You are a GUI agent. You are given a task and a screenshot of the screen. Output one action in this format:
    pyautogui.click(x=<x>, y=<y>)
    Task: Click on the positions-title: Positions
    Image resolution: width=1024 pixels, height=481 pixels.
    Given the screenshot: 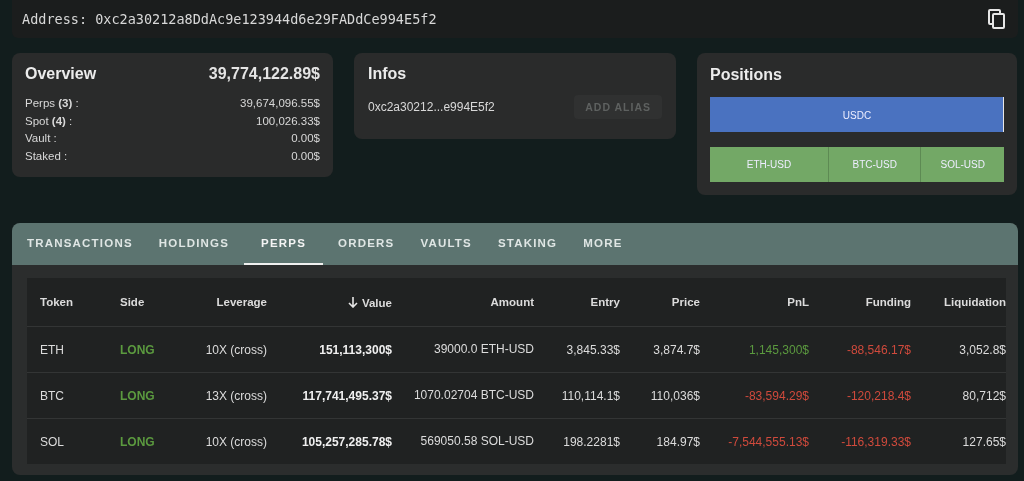 What is the action you would take?
    pyautogui.click(x=746, y=74)
    